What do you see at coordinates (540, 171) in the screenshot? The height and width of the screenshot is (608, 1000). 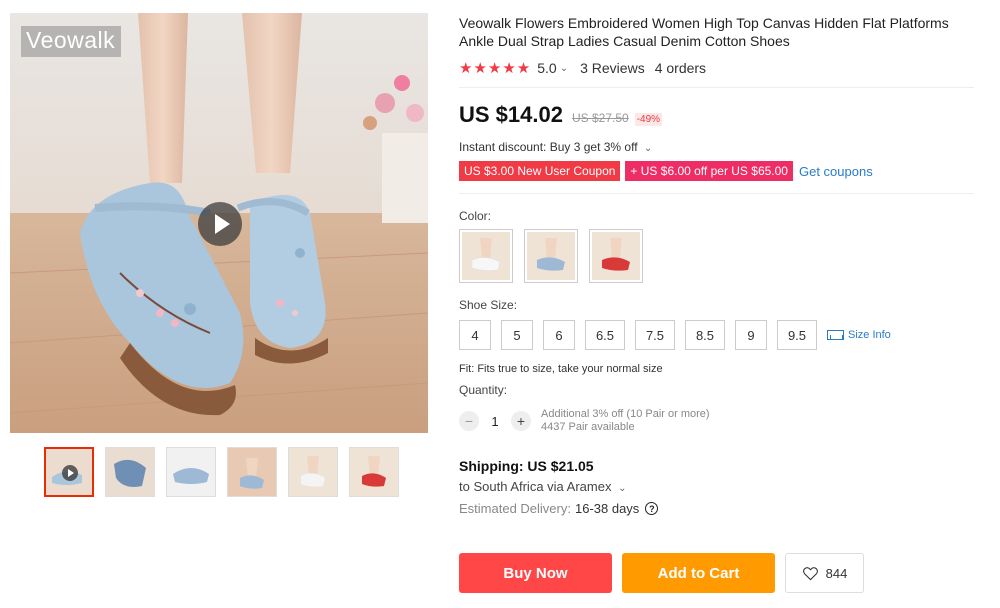 I see `new-user-coupon: US $3.00 New User Coupon` at bounding box center [540, 171].